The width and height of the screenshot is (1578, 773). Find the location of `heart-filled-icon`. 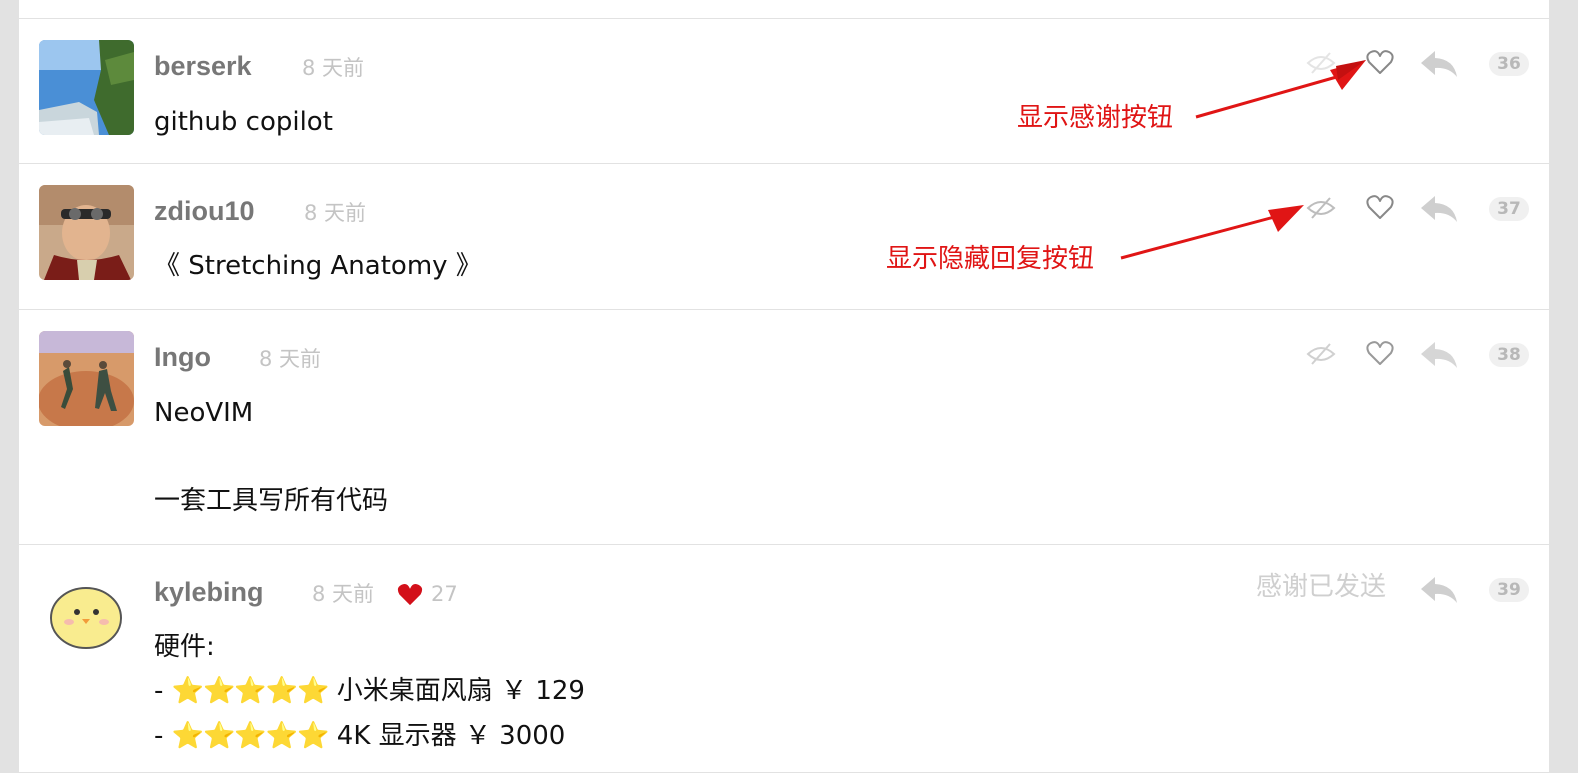

heart-filled-icon is located at coordinates (410, 595).